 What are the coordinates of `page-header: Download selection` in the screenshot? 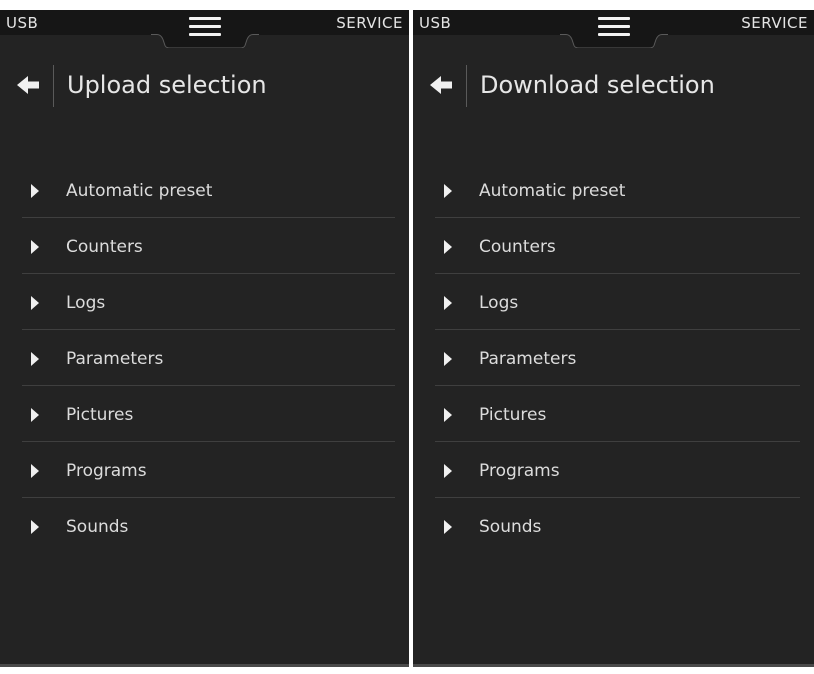 It's located at (613, 86).